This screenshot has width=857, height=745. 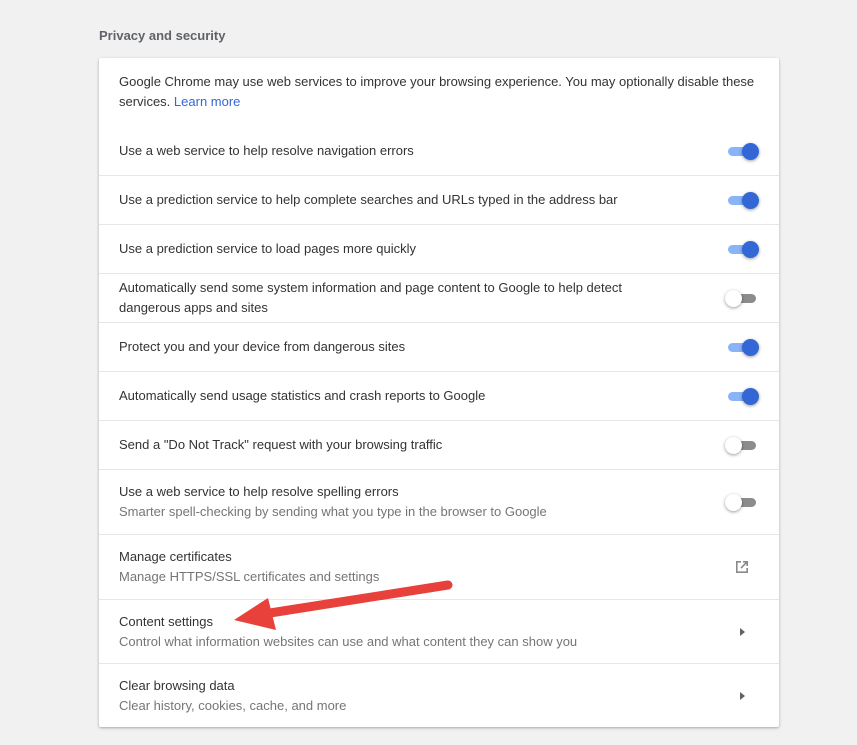 I want to click on setting-label: Manage certificates, so click(x=175, y=556).